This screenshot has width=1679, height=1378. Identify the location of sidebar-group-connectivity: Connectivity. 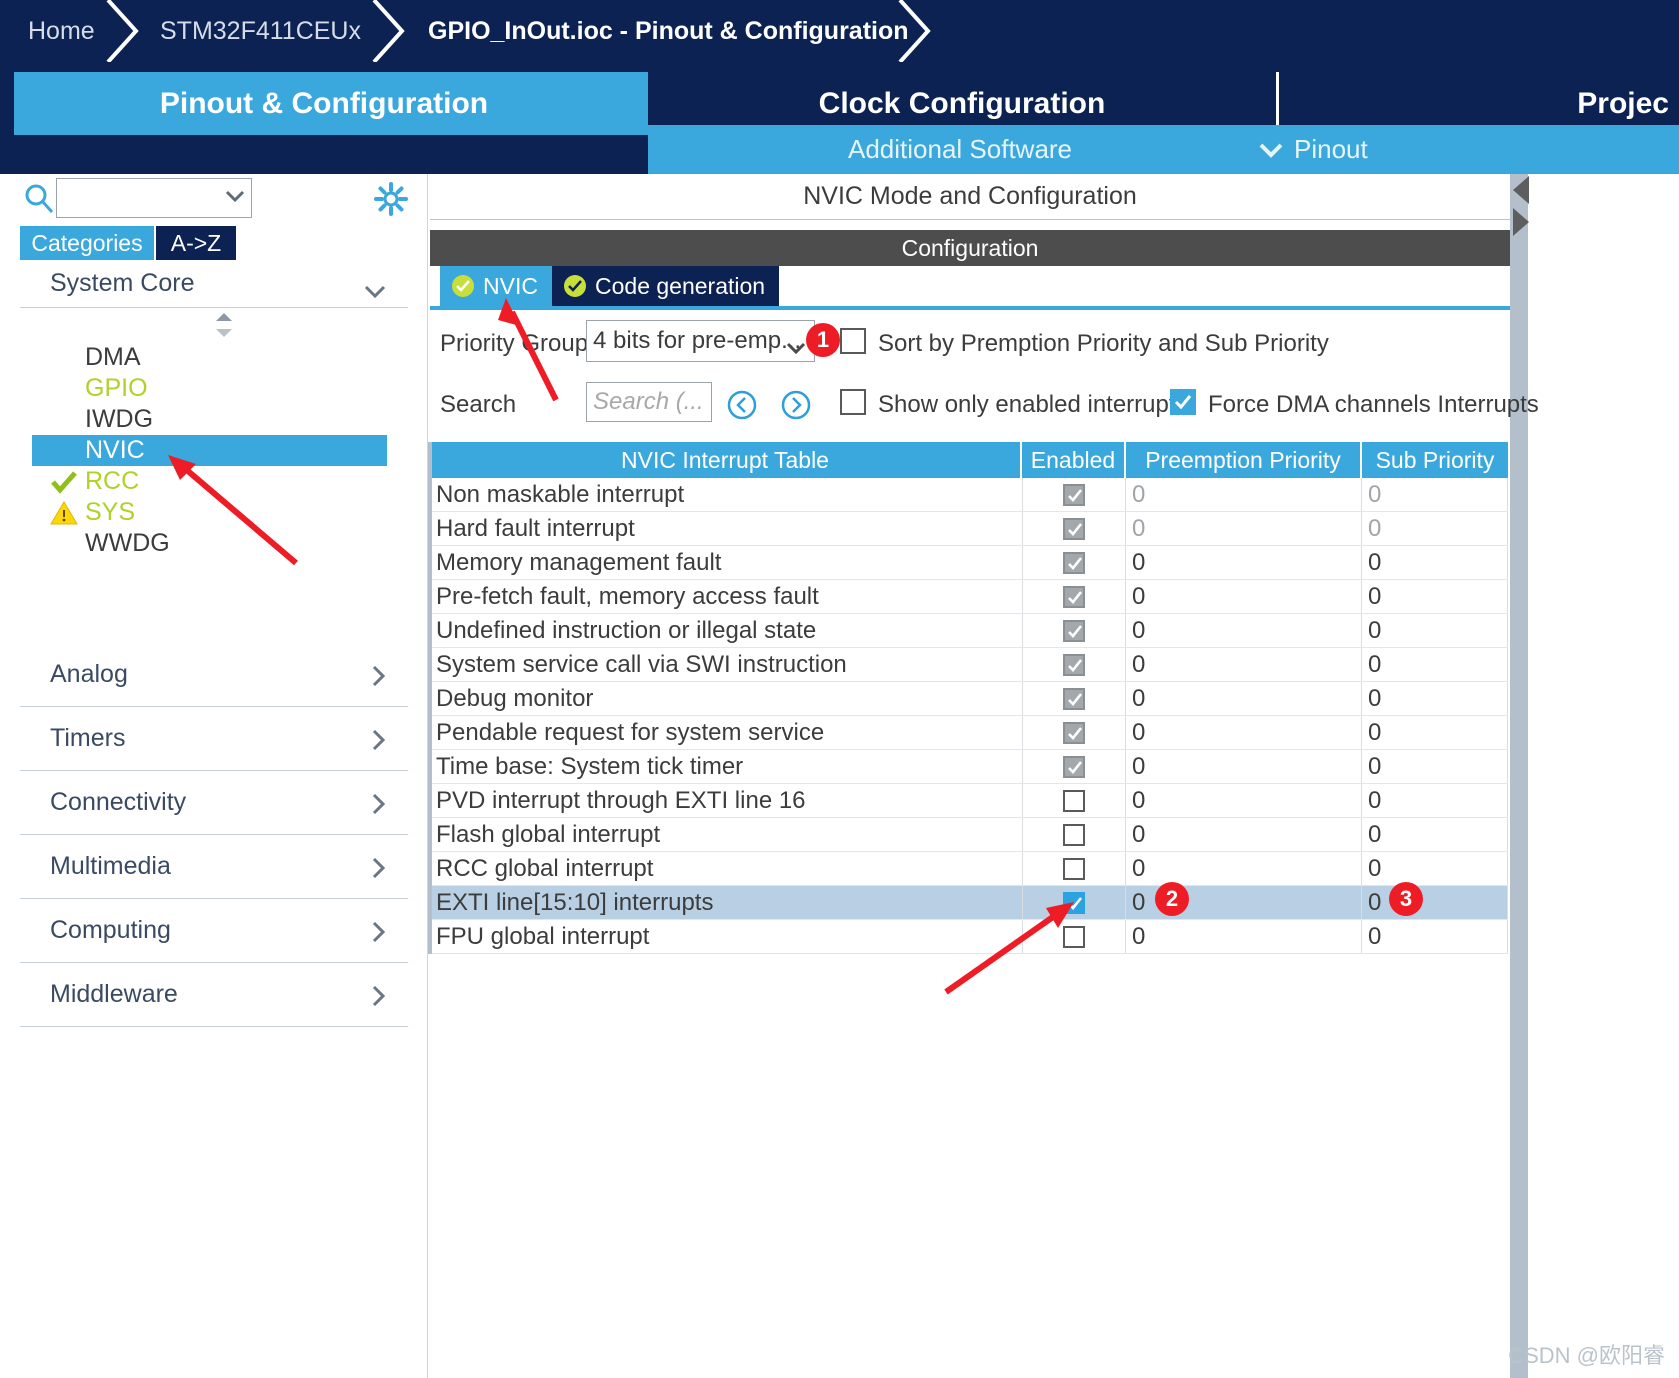
(214, 803).